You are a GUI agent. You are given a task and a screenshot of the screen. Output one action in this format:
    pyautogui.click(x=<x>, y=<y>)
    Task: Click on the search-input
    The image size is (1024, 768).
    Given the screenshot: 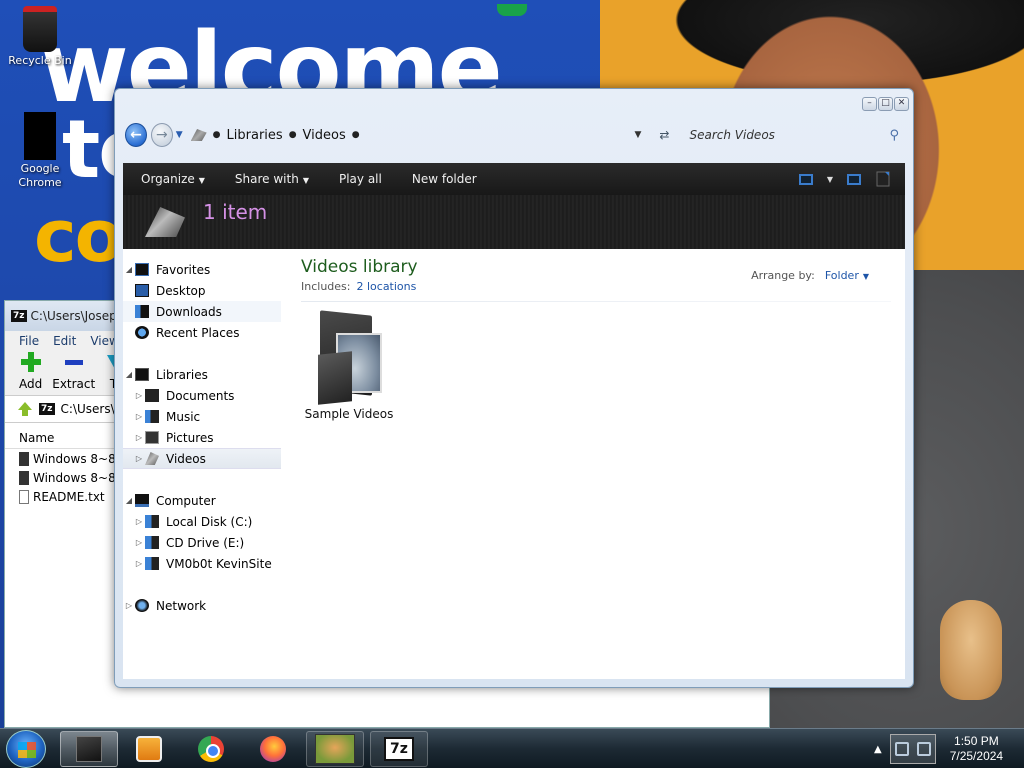 What is the action you would take?
    pyautogui.click(x=789, y=135)
    